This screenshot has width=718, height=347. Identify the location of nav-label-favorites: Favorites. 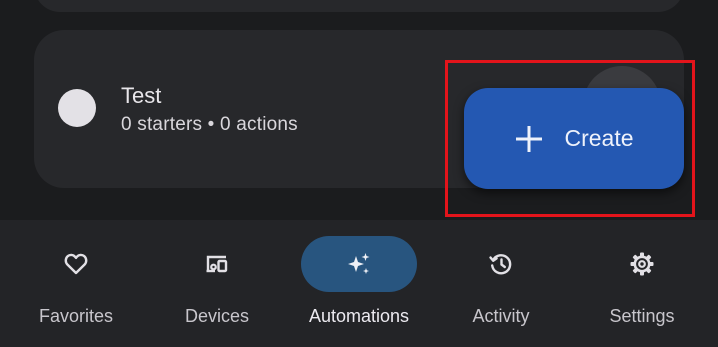
(76, 316).